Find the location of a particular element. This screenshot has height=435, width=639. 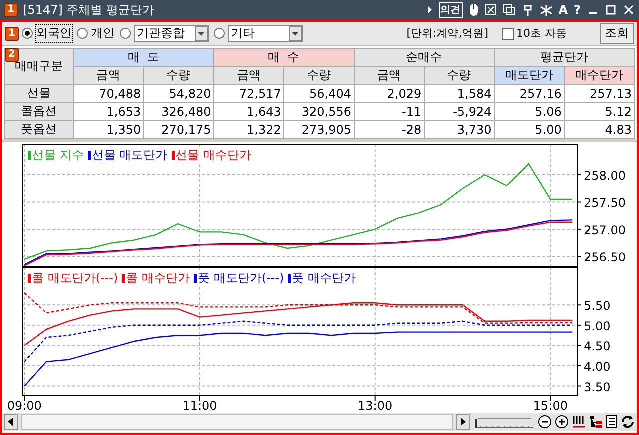

column-header: 매도단가 is located at coordinates (529, 75).